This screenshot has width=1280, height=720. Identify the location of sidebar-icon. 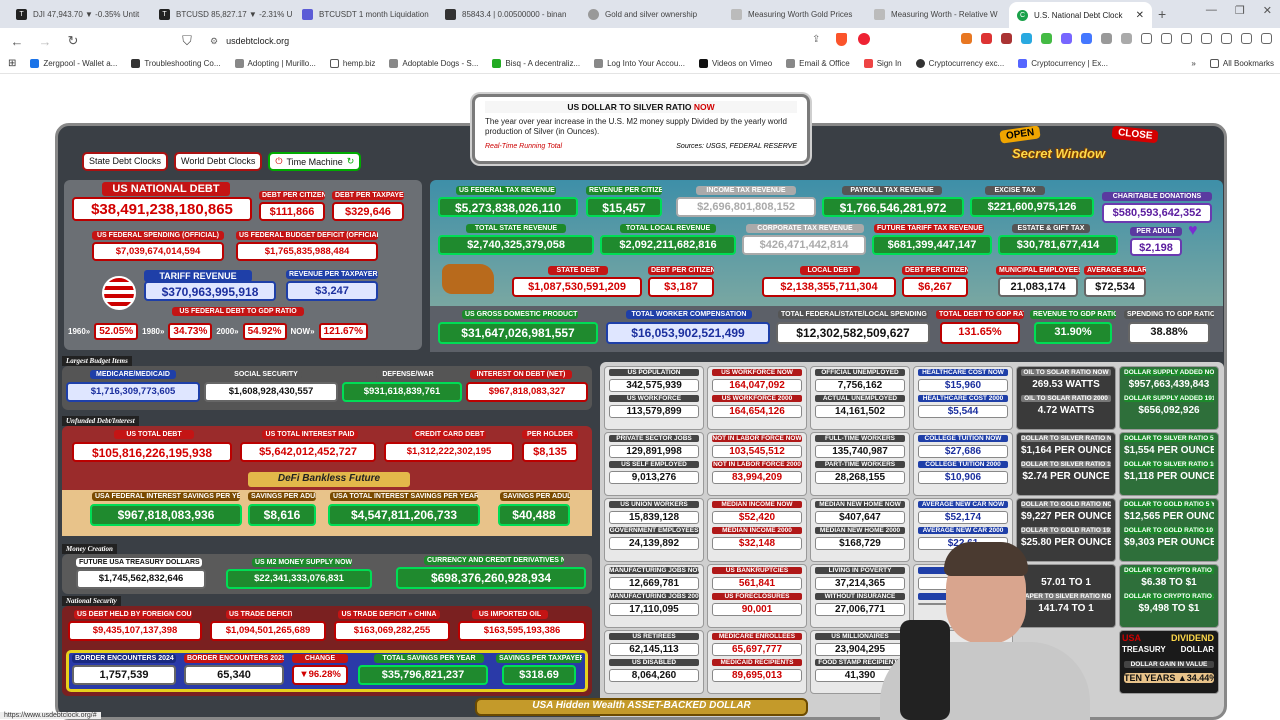
(1126, 38).